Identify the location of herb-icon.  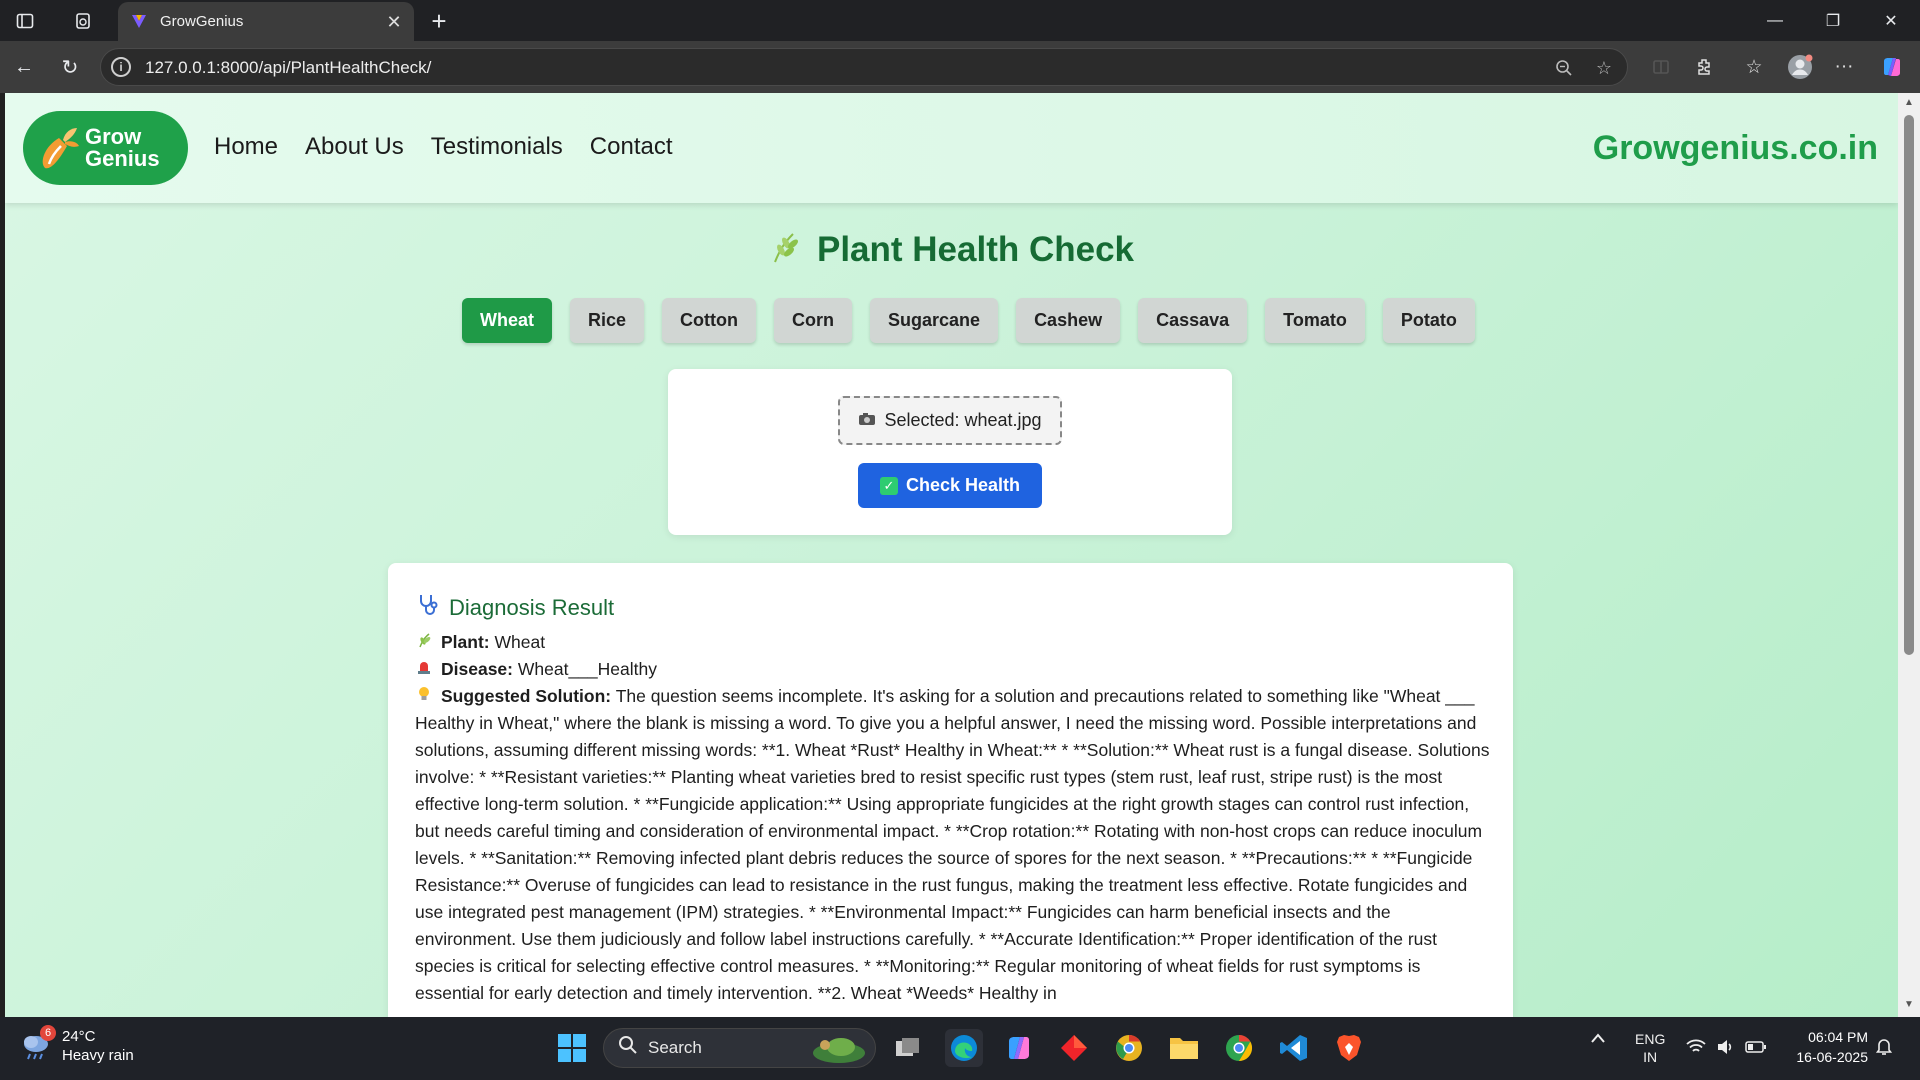
(424, 642).